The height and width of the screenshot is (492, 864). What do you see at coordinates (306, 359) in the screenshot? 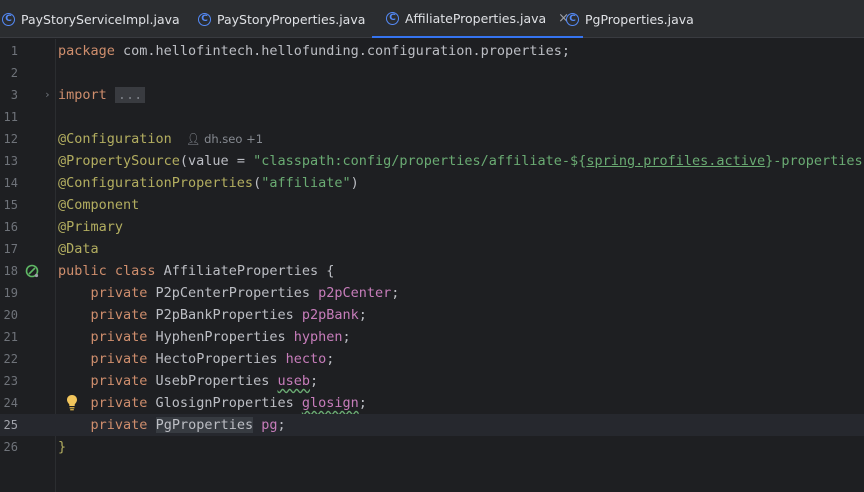
I see `field-name: hecto` at bounding box center [306, 359].